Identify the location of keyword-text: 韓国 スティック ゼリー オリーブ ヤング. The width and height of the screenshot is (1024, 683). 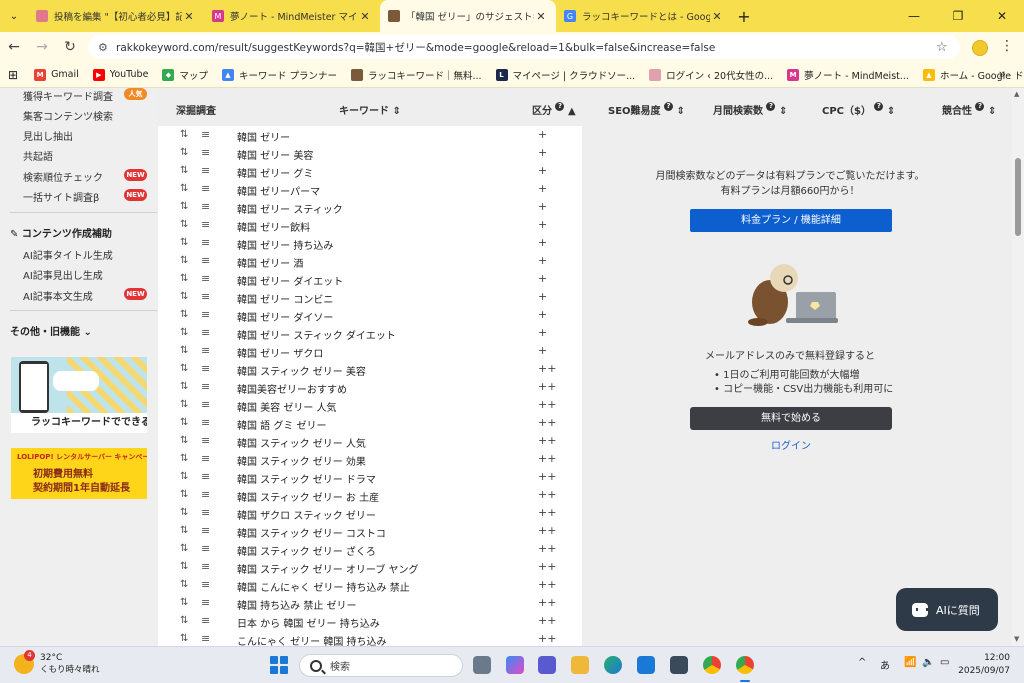
(328, 568).